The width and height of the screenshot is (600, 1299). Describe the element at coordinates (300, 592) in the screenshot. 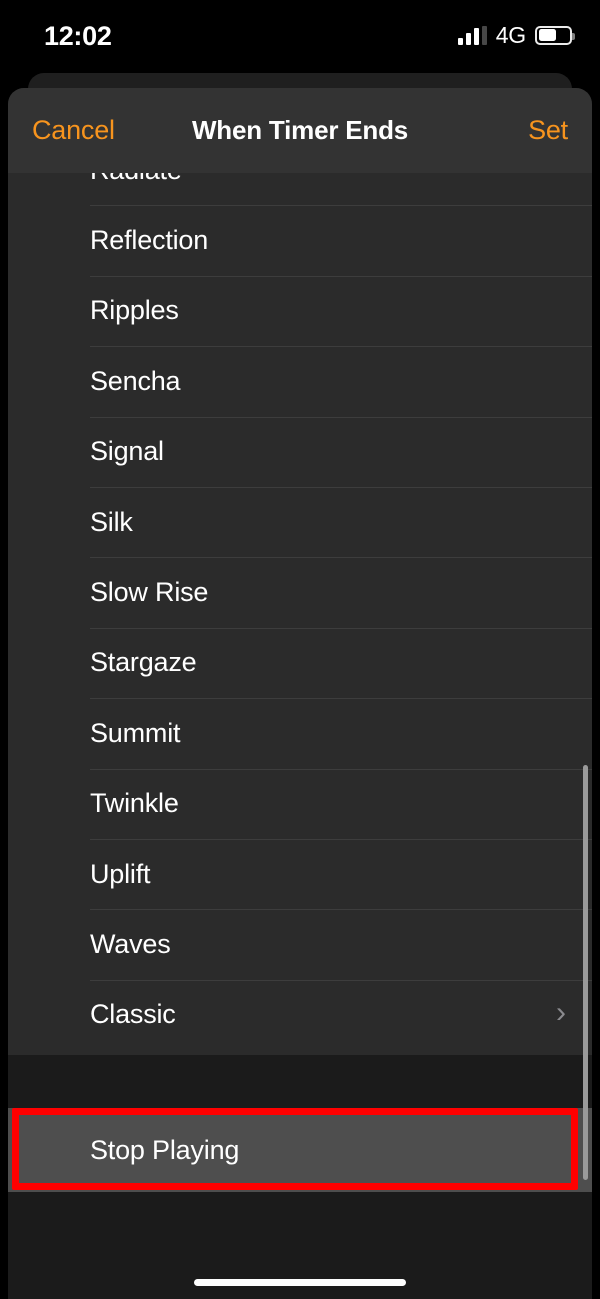

I see `list-item: Slow Rise` at that location.